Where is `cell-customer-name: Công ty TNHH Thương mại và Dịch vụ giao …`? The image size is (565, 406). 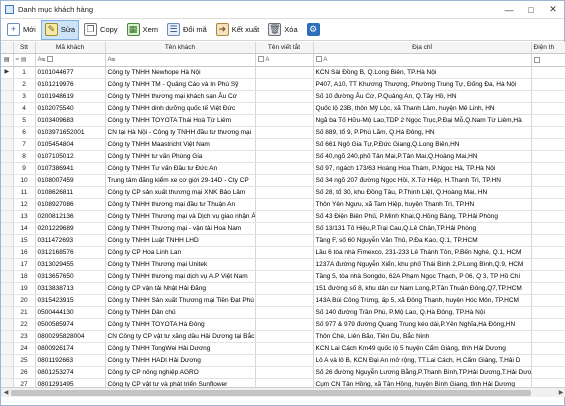 cell-customer-name: Công ty TNHH Thương mại và Dịch vụ giao … is located at coordinates (180, 216).